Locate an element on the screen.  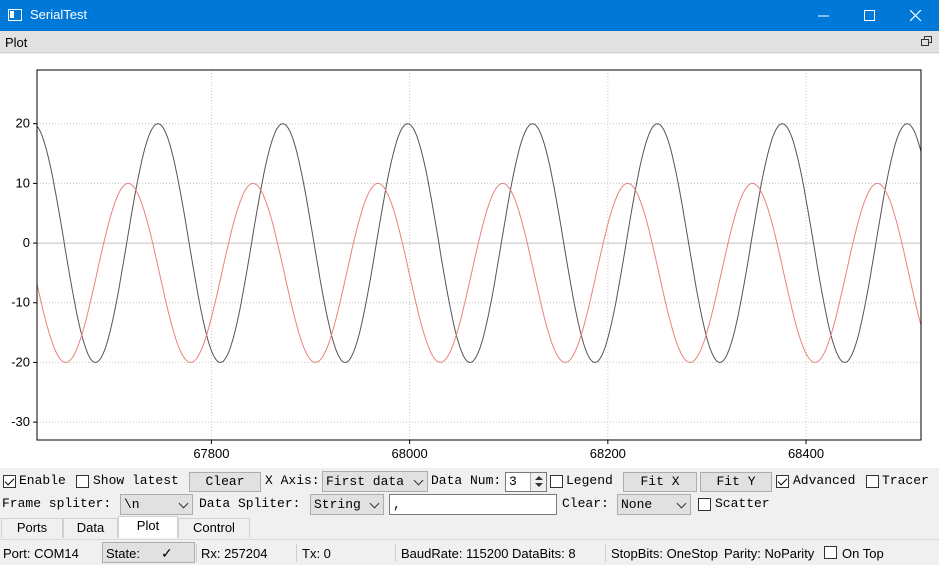
state-button: State: ✓ is located at coordinates (148, 552).